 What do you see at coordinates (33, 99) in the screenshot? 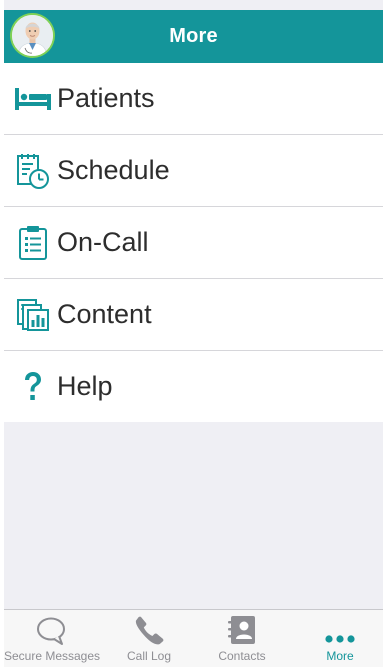
I see `hospital-bed-icon` at bounding box center [33, 99].